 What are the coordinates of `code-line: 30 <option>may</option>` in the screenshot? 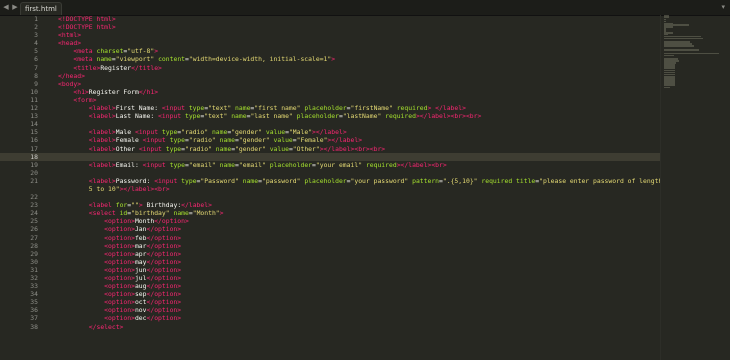 It's located at (330, 262).